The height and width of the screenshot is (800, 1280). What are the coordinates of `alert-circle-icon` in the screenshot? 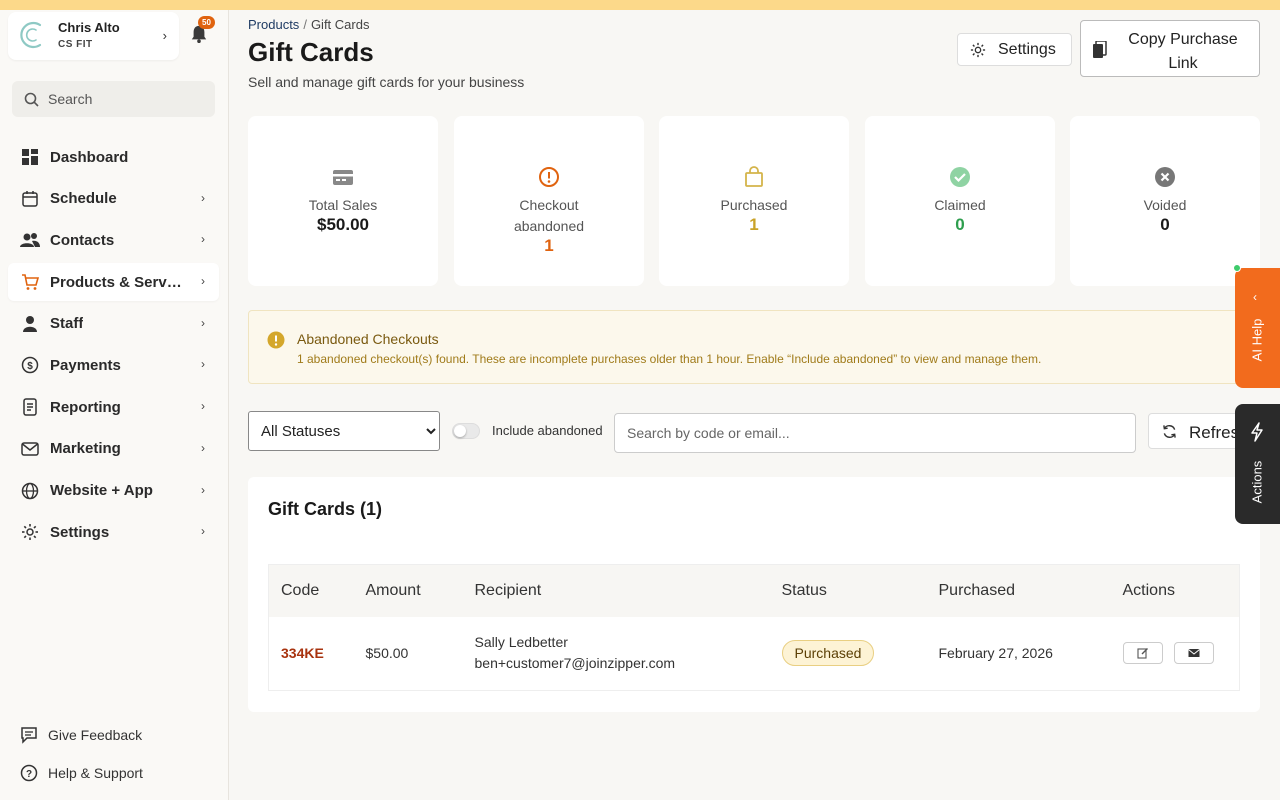 It's located at (549, 177).